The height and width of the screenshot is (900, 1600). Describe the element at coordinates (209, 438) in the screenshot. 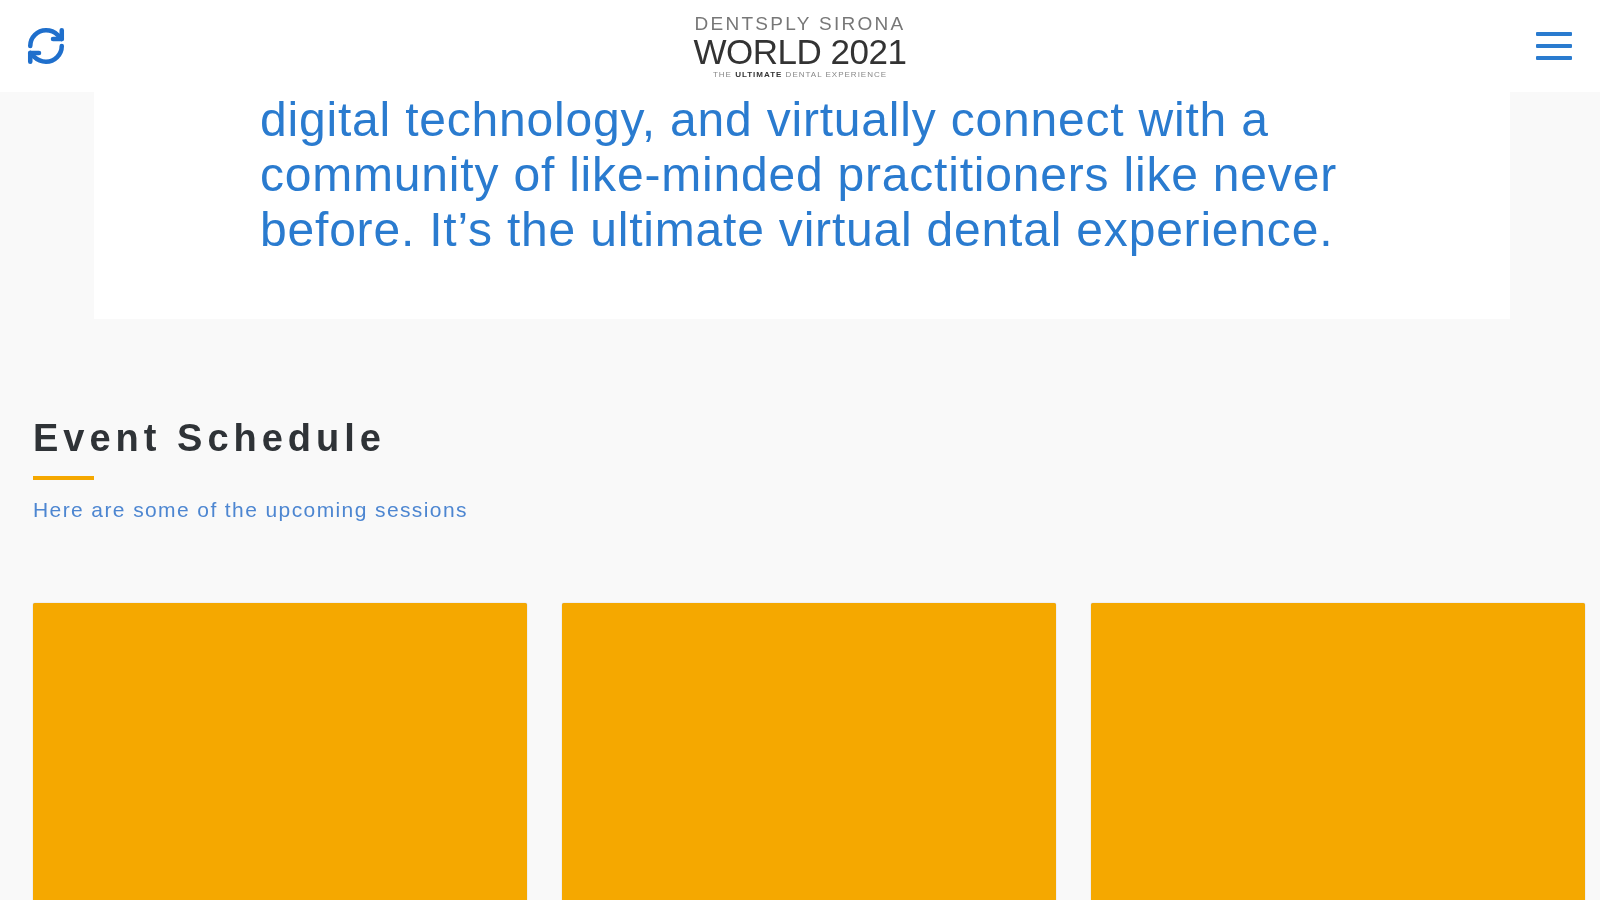

I see `section-title: Event Schedule` at that location.